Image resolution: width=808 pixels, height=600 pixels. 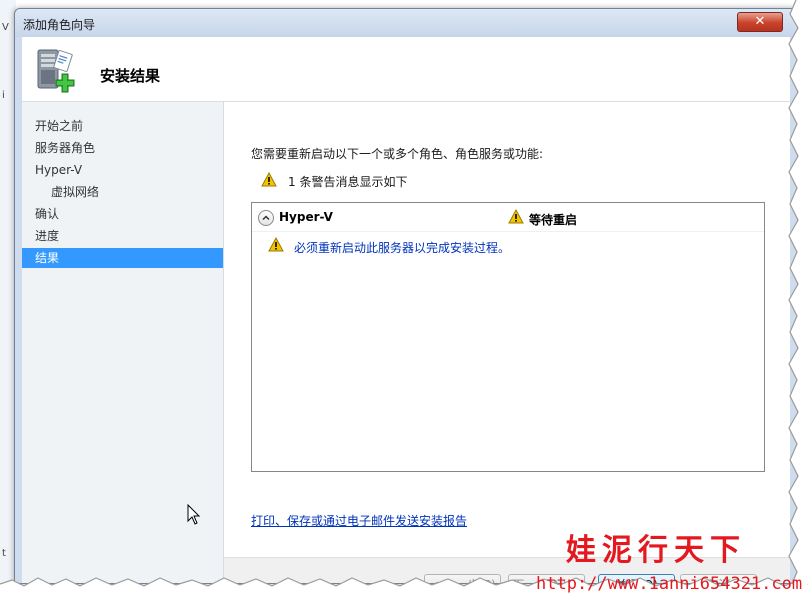 What do you see at coordinates (3, 95) in the screenshot?
I see `background-text-fragment: i` at bounding box center [3, 95].